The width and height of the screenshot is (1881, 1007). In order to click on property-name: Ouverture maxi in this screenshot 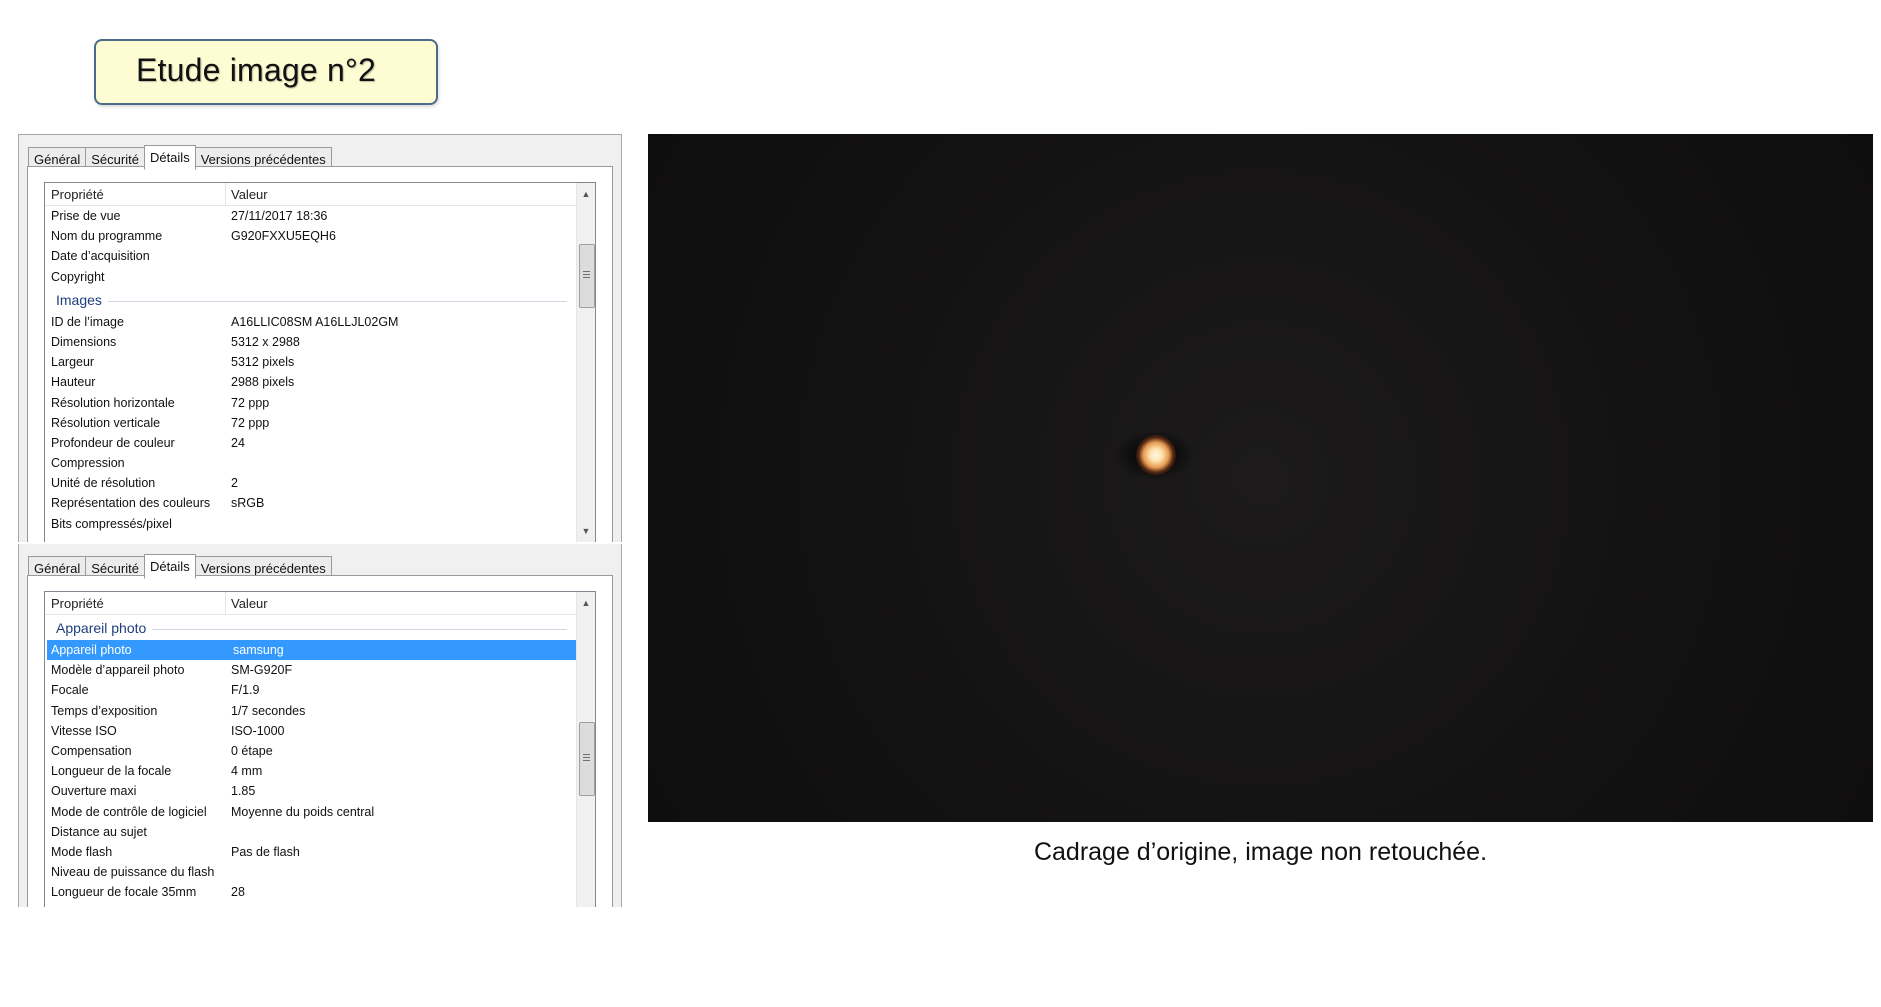, I will do `click(94, 791)`.